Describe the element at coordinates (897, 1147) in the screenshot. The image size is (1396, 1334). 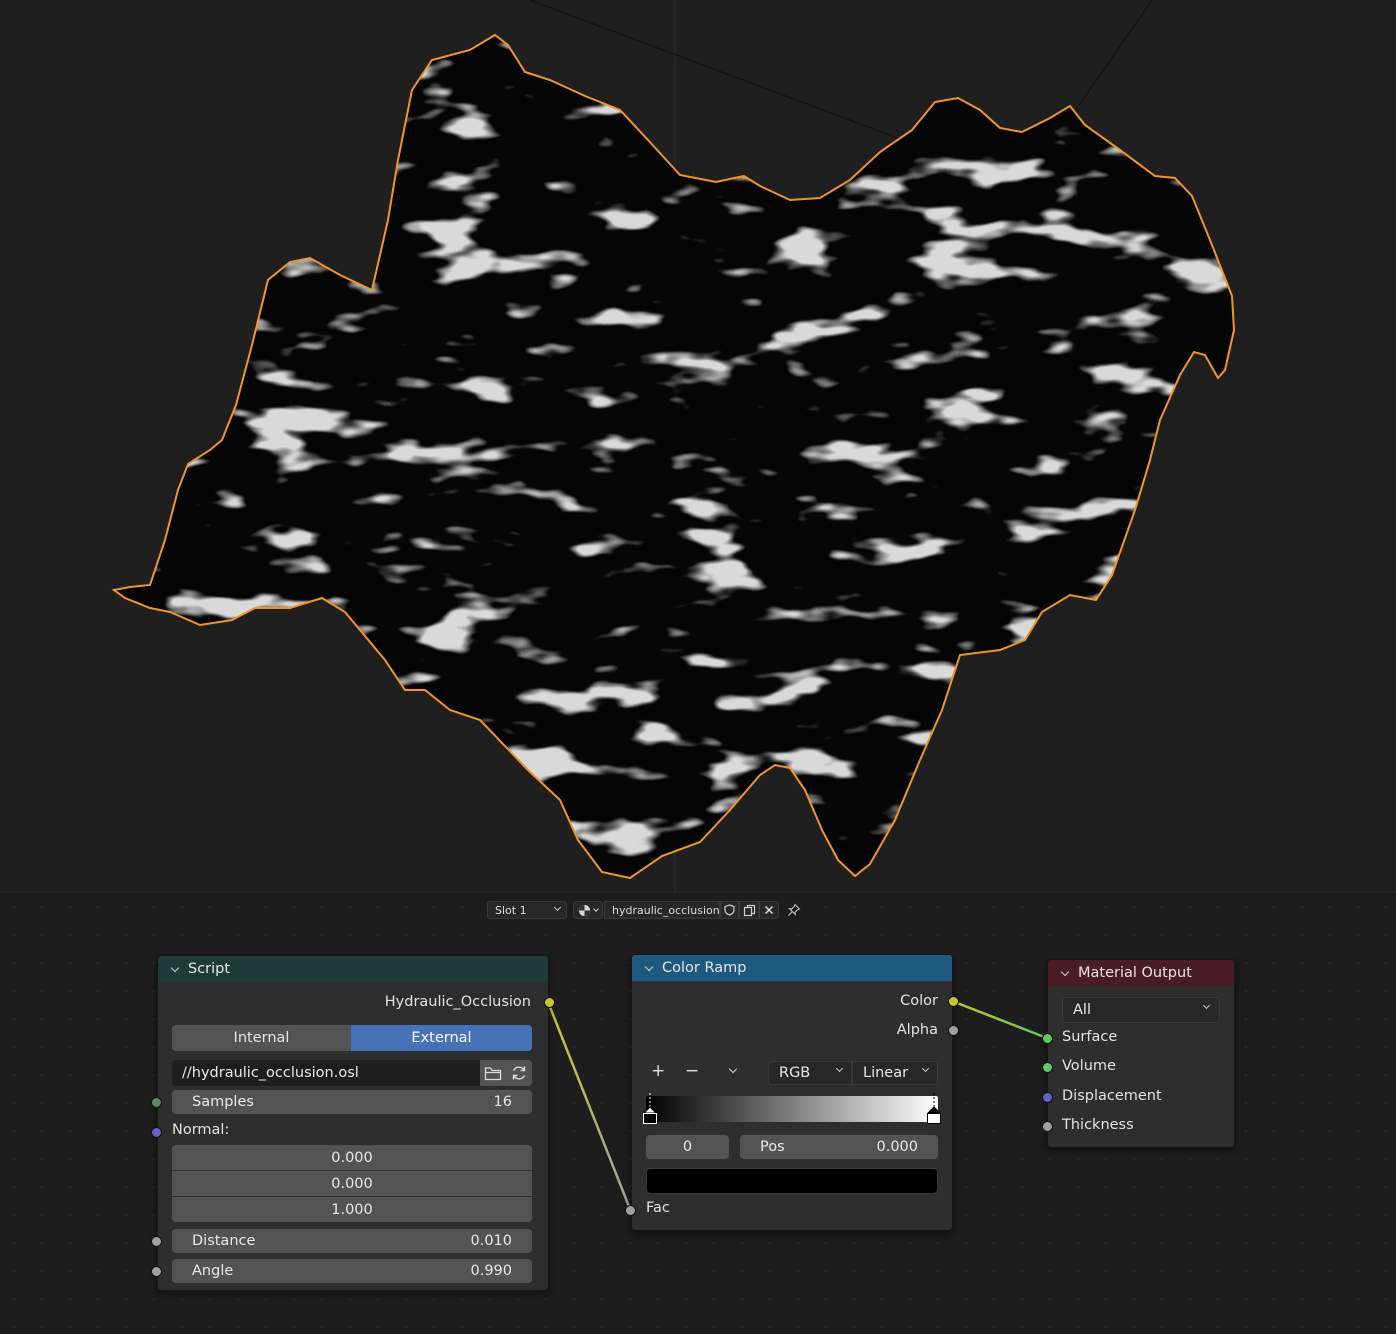
I see `pos-value: 0.000` at that location.